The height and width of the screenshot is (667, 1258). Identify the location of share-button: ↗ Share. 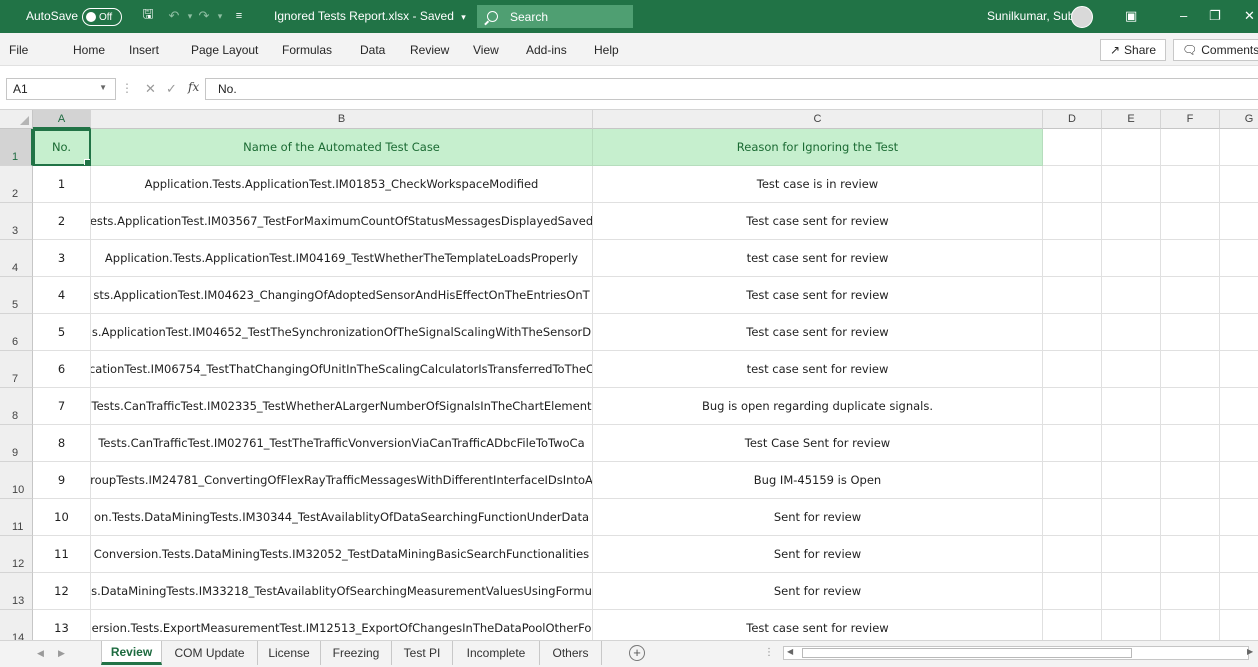
(1133, 50).